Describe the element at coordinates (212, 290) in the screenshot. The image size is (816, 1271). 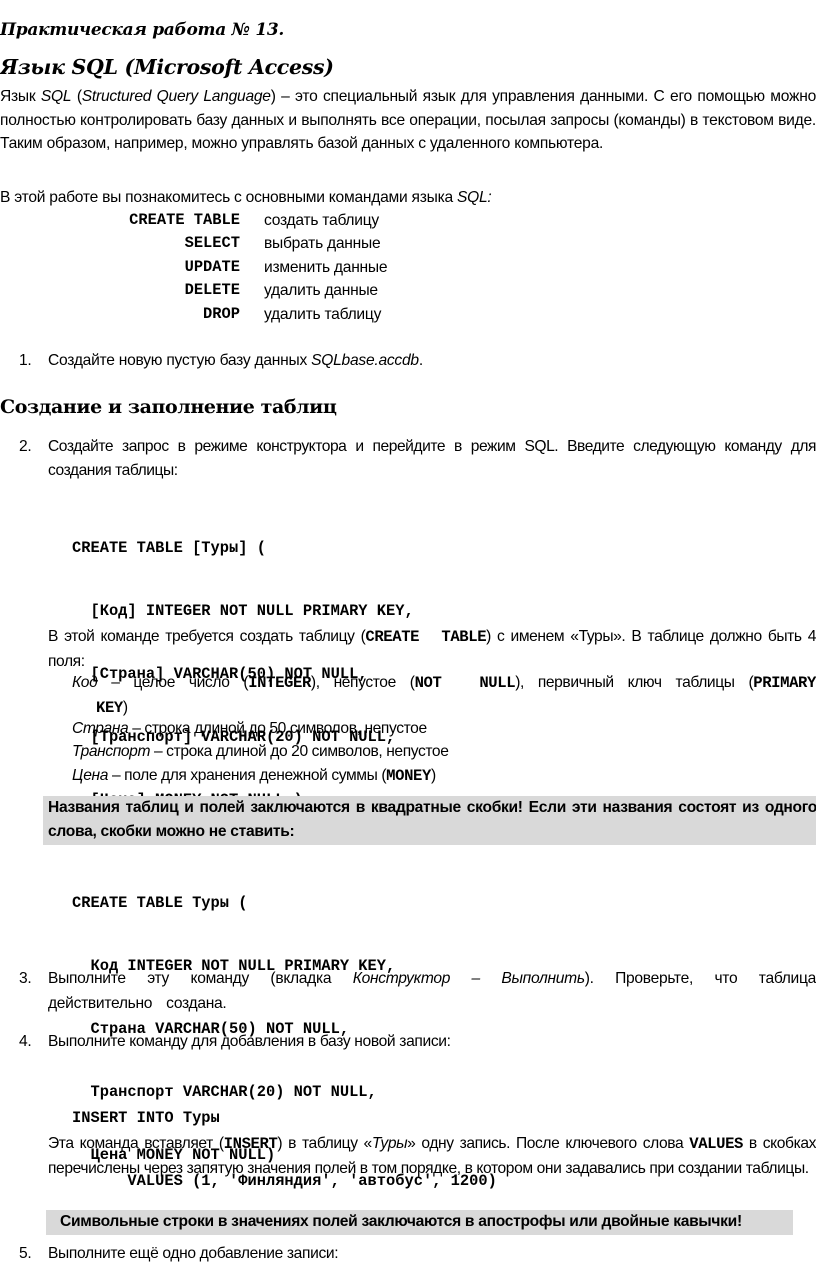
I see `command-keyword: DELETE` at that location.